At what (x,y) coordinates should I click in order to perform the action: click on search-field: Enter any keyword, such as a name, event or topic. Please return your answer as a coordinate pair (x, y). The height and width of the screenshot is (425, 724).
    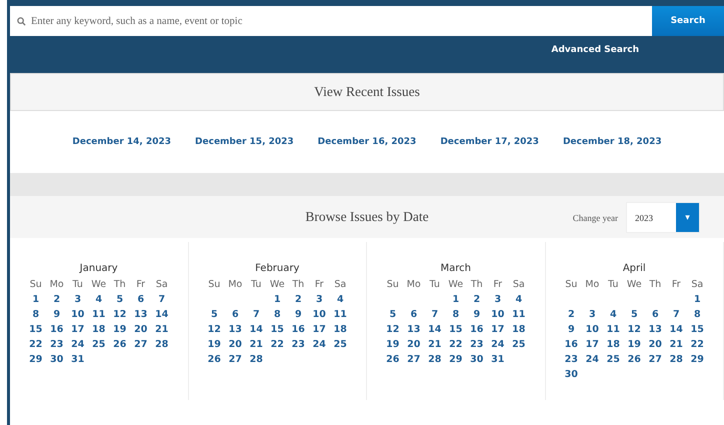
    Looking at the image, I should click on (331, 21).